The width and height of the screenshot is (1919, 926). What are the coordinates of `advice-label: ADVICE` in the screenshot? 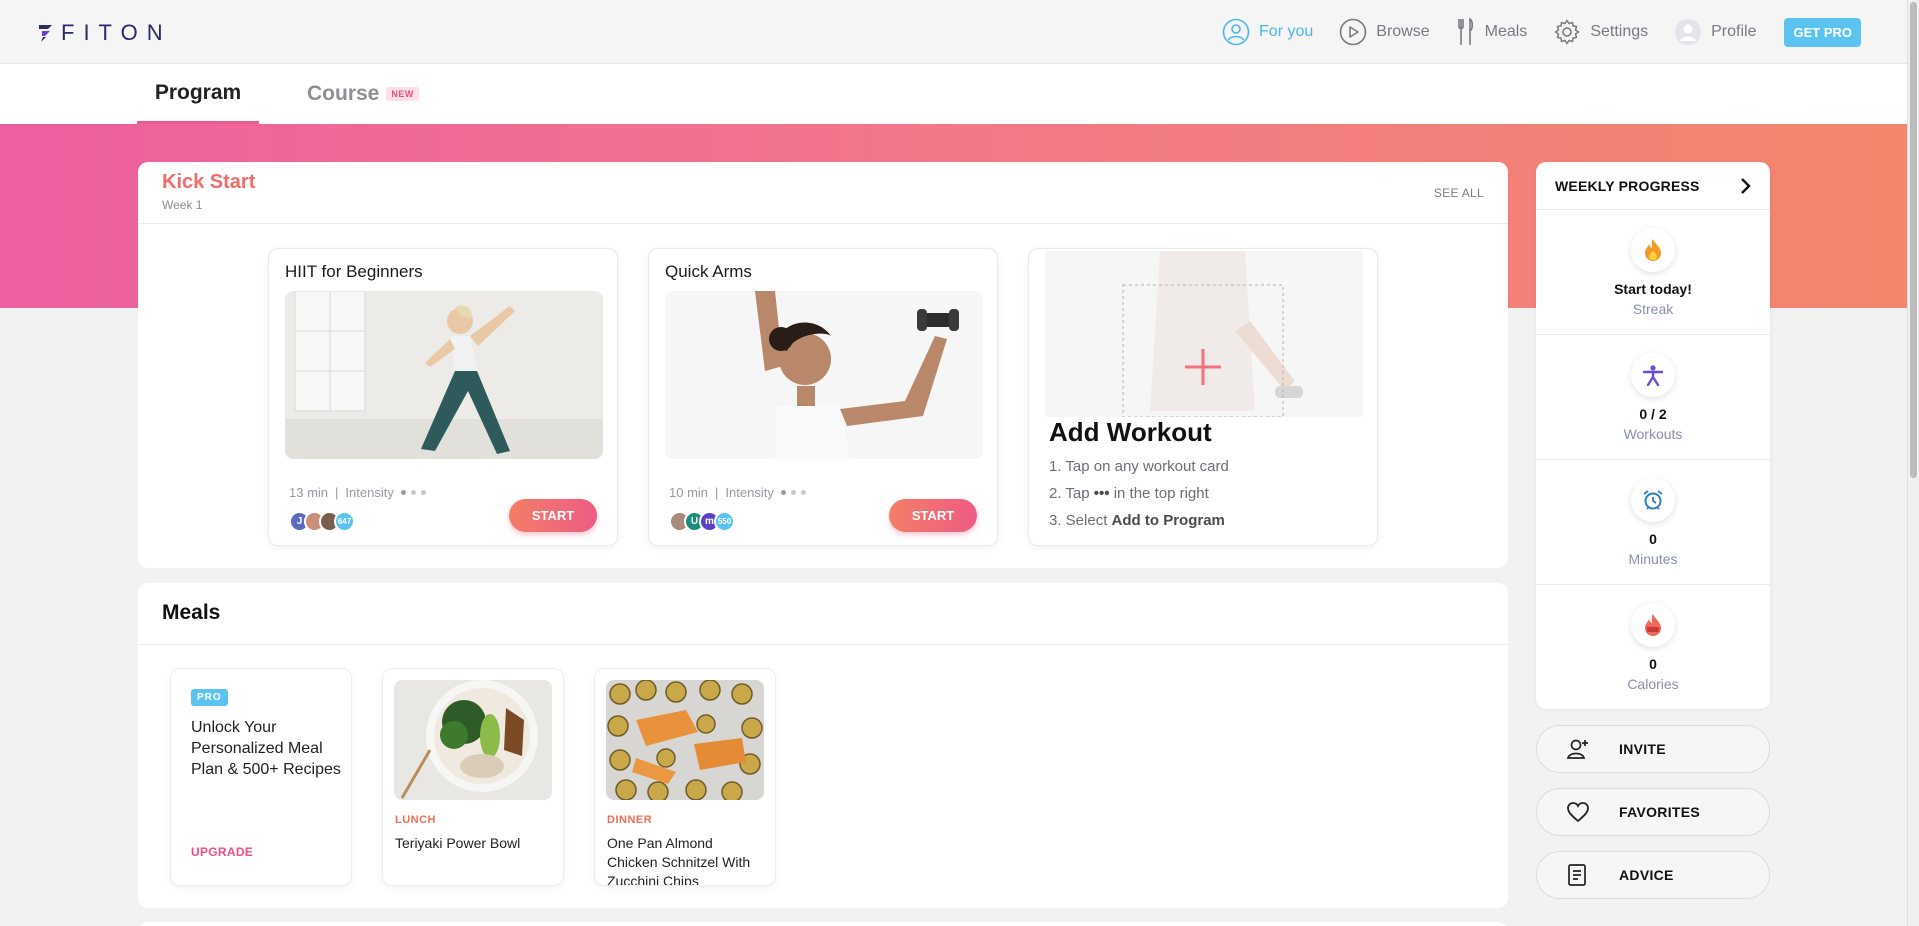 It's located at (1646, 875).